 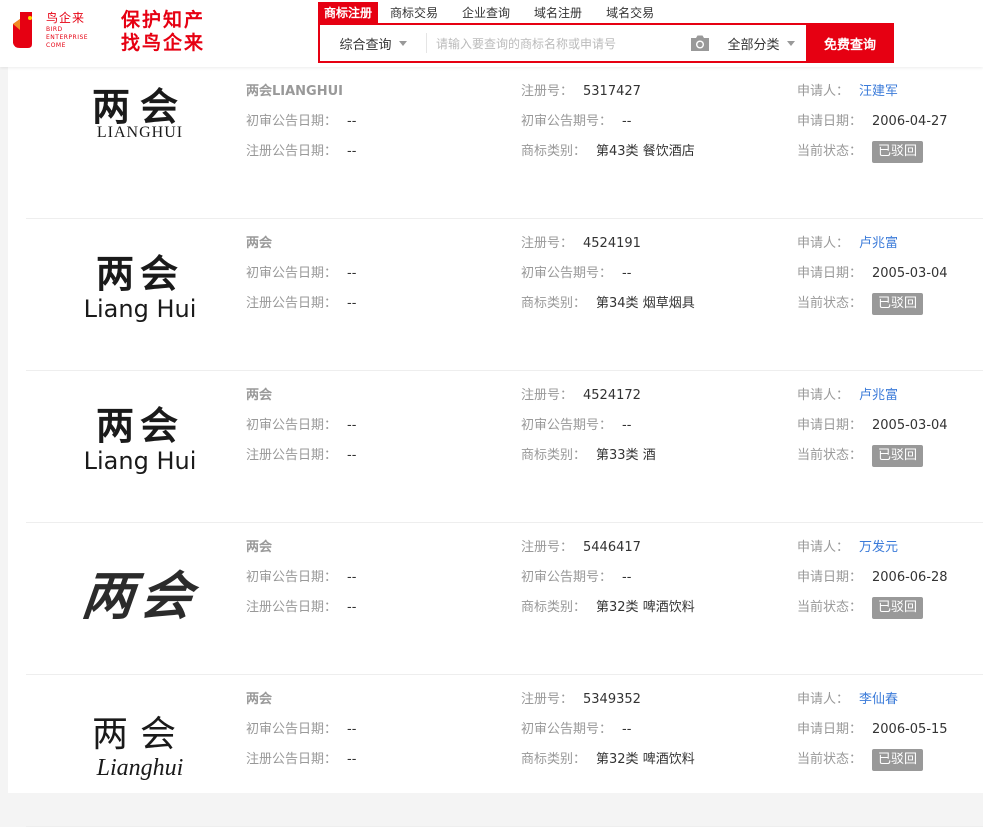 What do you see at coordinates (402, 43) in the screenshot?
I see `chevron-down-icon` at bounding box center [402, 43].